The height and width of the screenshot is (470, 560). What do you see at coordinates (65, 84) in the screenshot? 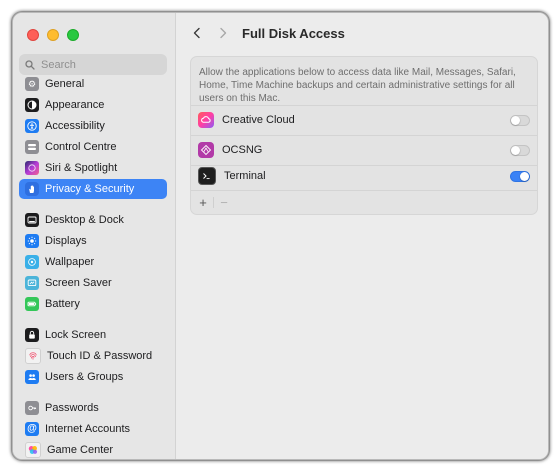
I see `sidebar-item-label: General` at bounding box center [65, 84].